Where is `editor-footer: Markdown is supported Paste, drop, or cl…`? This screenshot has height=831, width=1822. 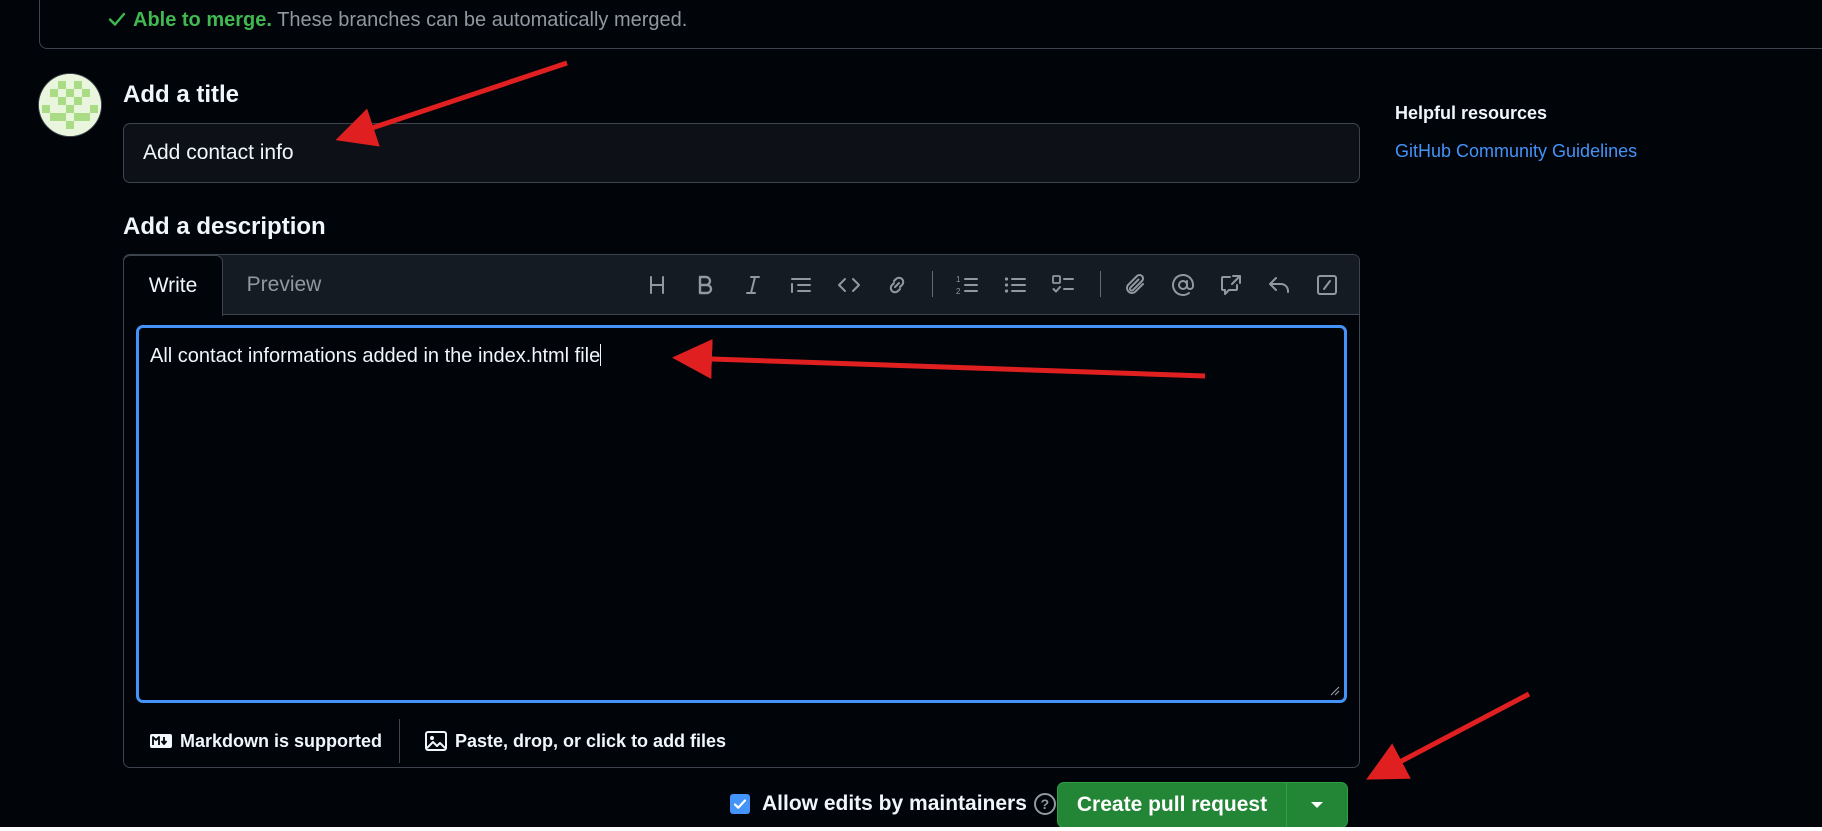
editor-footer: Markdown is supported Paste, drop, or cl… is located at coordinates (741, 741).